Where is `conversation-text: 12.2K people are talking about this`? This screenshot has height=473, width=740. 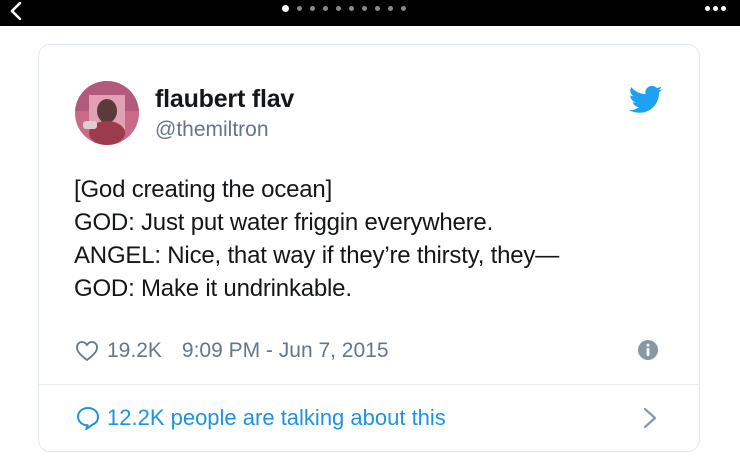 conversation-text: 12.2K people are talking about this is located at coordinates (276, 418).